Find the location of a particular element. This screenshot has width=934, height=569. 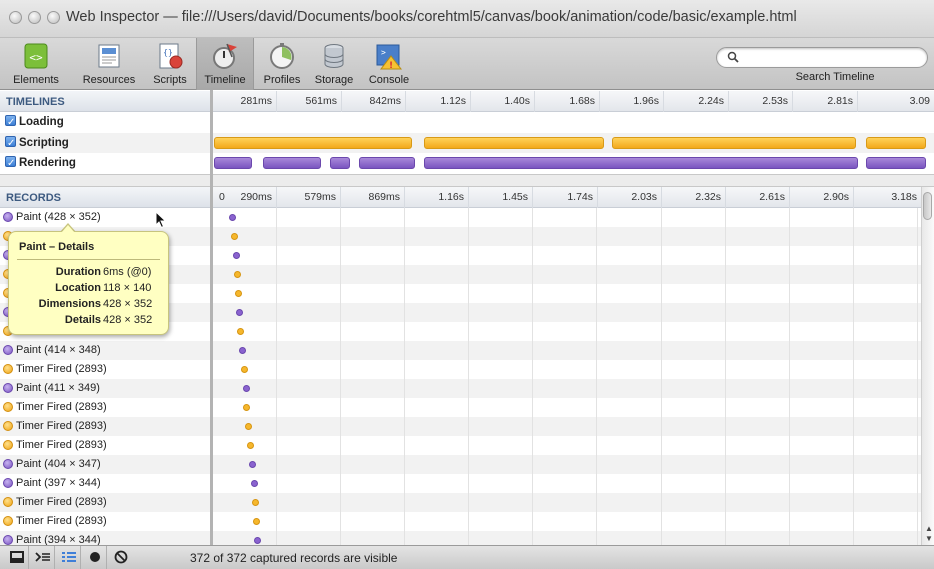

tooltip-value: 118 × 140 is located at coordinates (127, 288).